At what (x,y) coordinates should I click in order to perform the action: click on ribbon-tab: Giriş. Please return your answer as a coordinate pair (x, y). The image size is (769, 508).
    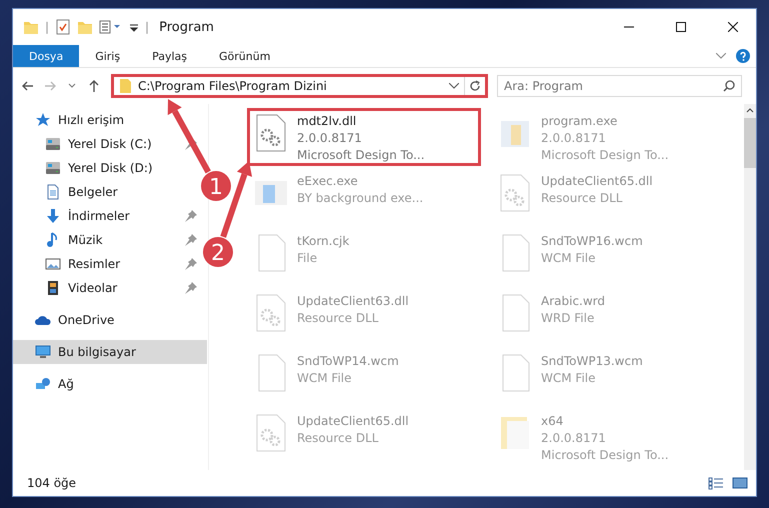
    Looking at the image, I should click on (107, 56).